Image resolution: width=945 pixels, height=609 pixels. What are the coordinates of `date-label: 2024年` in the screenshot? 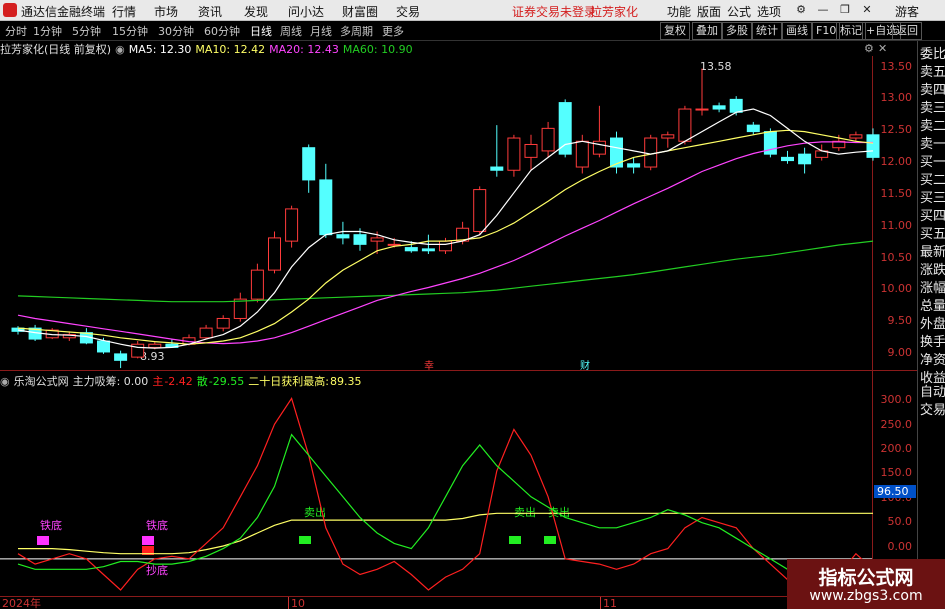 It's located at (21, 602).